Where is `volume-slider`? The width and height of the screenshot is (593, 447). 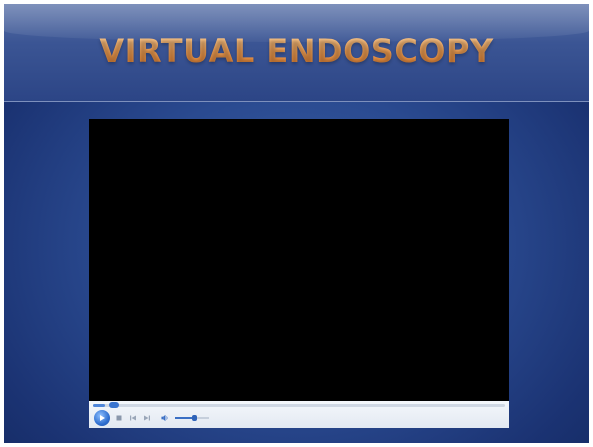 volume-slider is located at coordinates (192, 418).